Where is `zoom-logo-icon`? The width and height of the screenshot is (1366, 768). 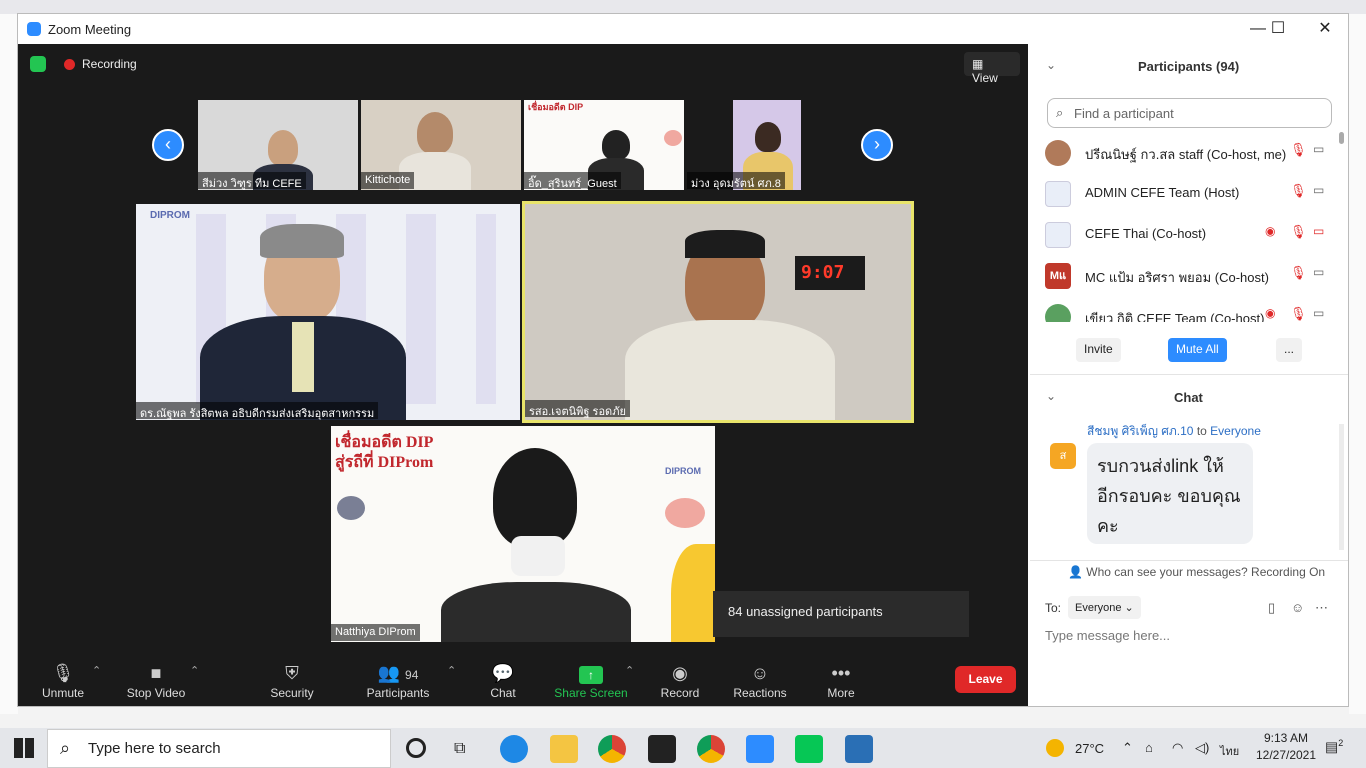 zoom-logo-icon is located at coordinates (34, 29).